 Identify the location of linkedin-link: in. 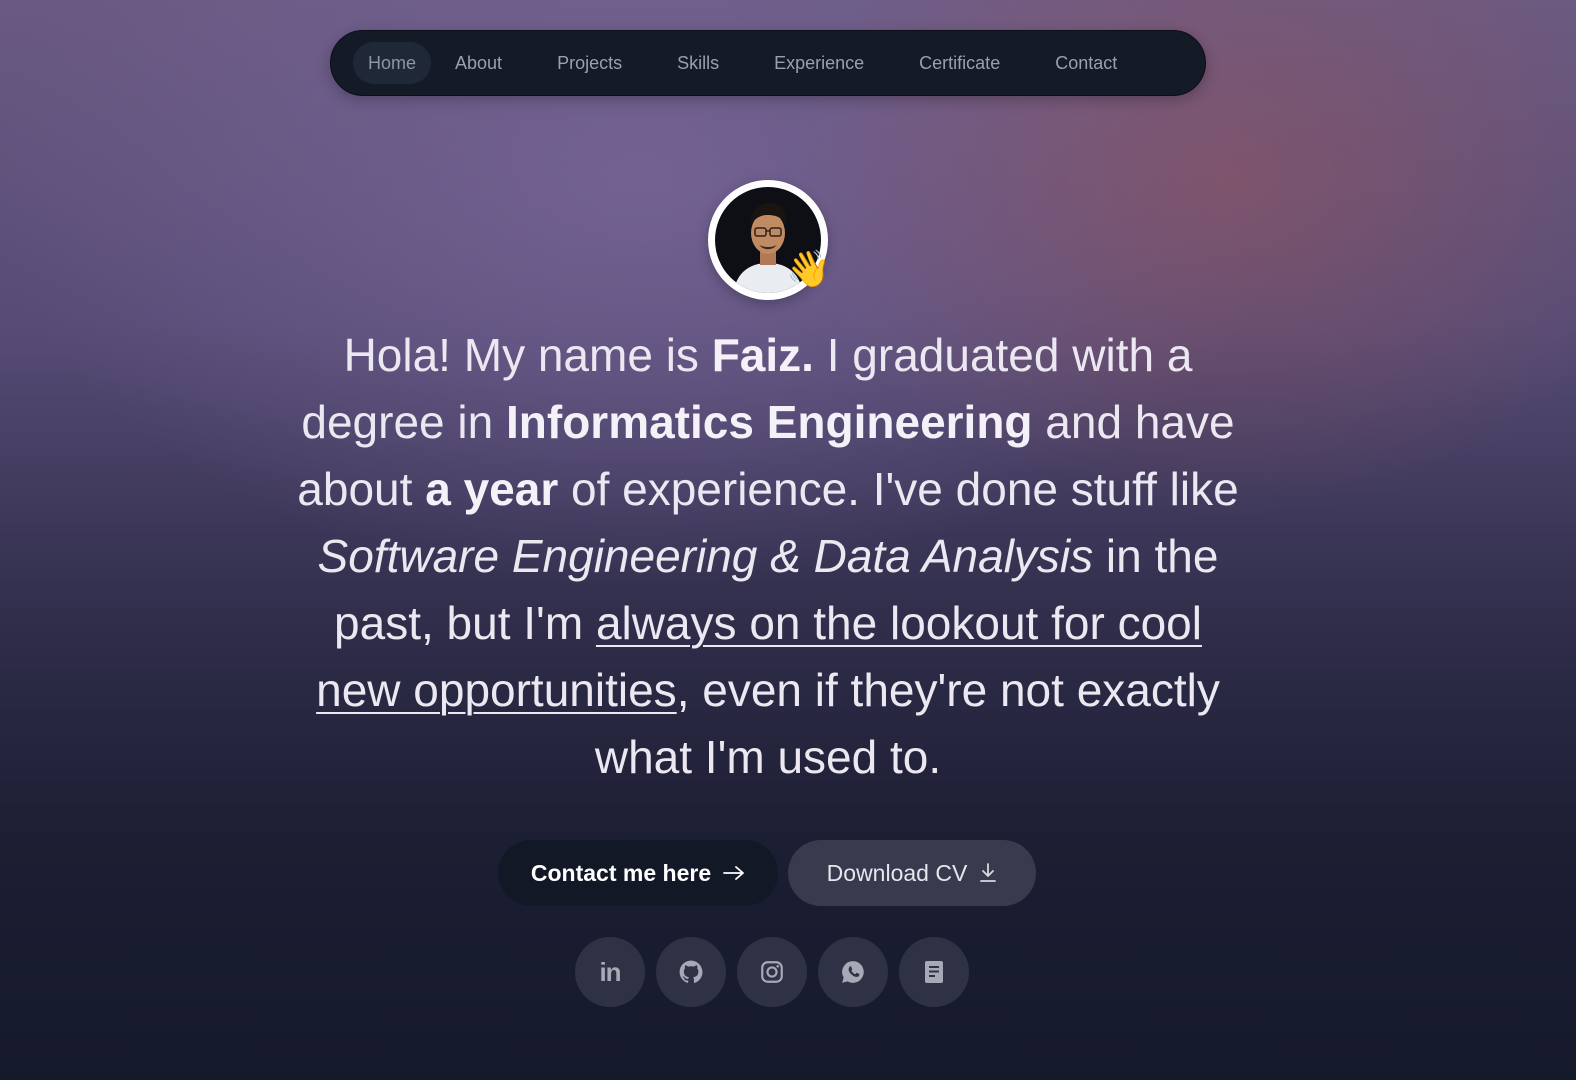
(610, 972).